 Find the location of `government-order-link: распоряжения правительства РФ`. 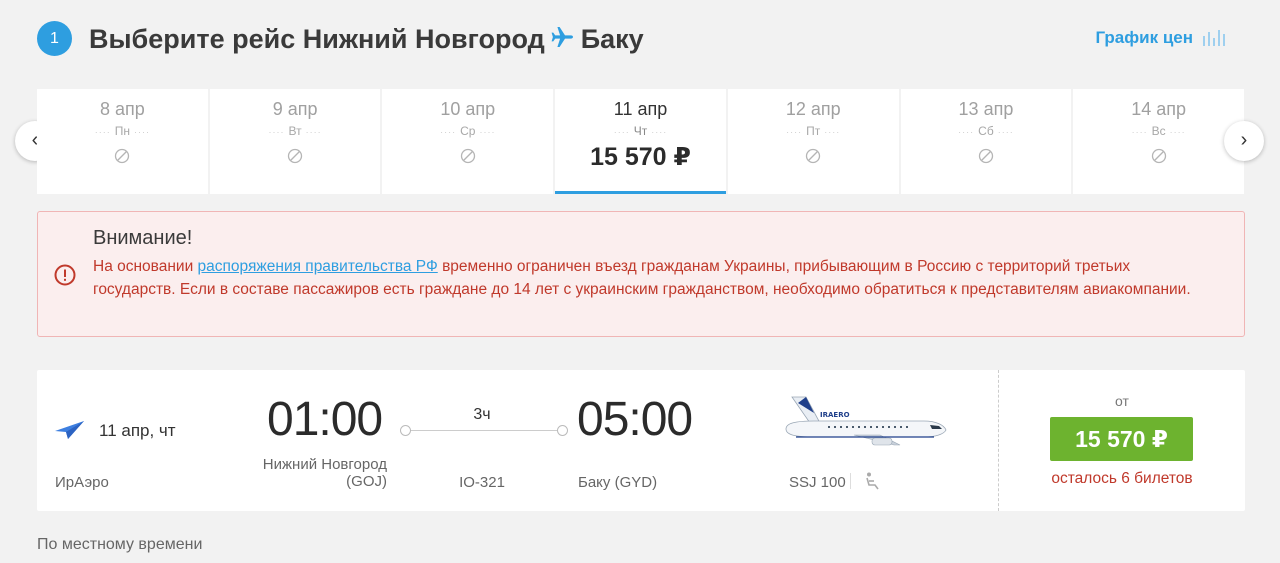

government-order-link: распоряжения правительства РФ is located at coordinates (318, 266).